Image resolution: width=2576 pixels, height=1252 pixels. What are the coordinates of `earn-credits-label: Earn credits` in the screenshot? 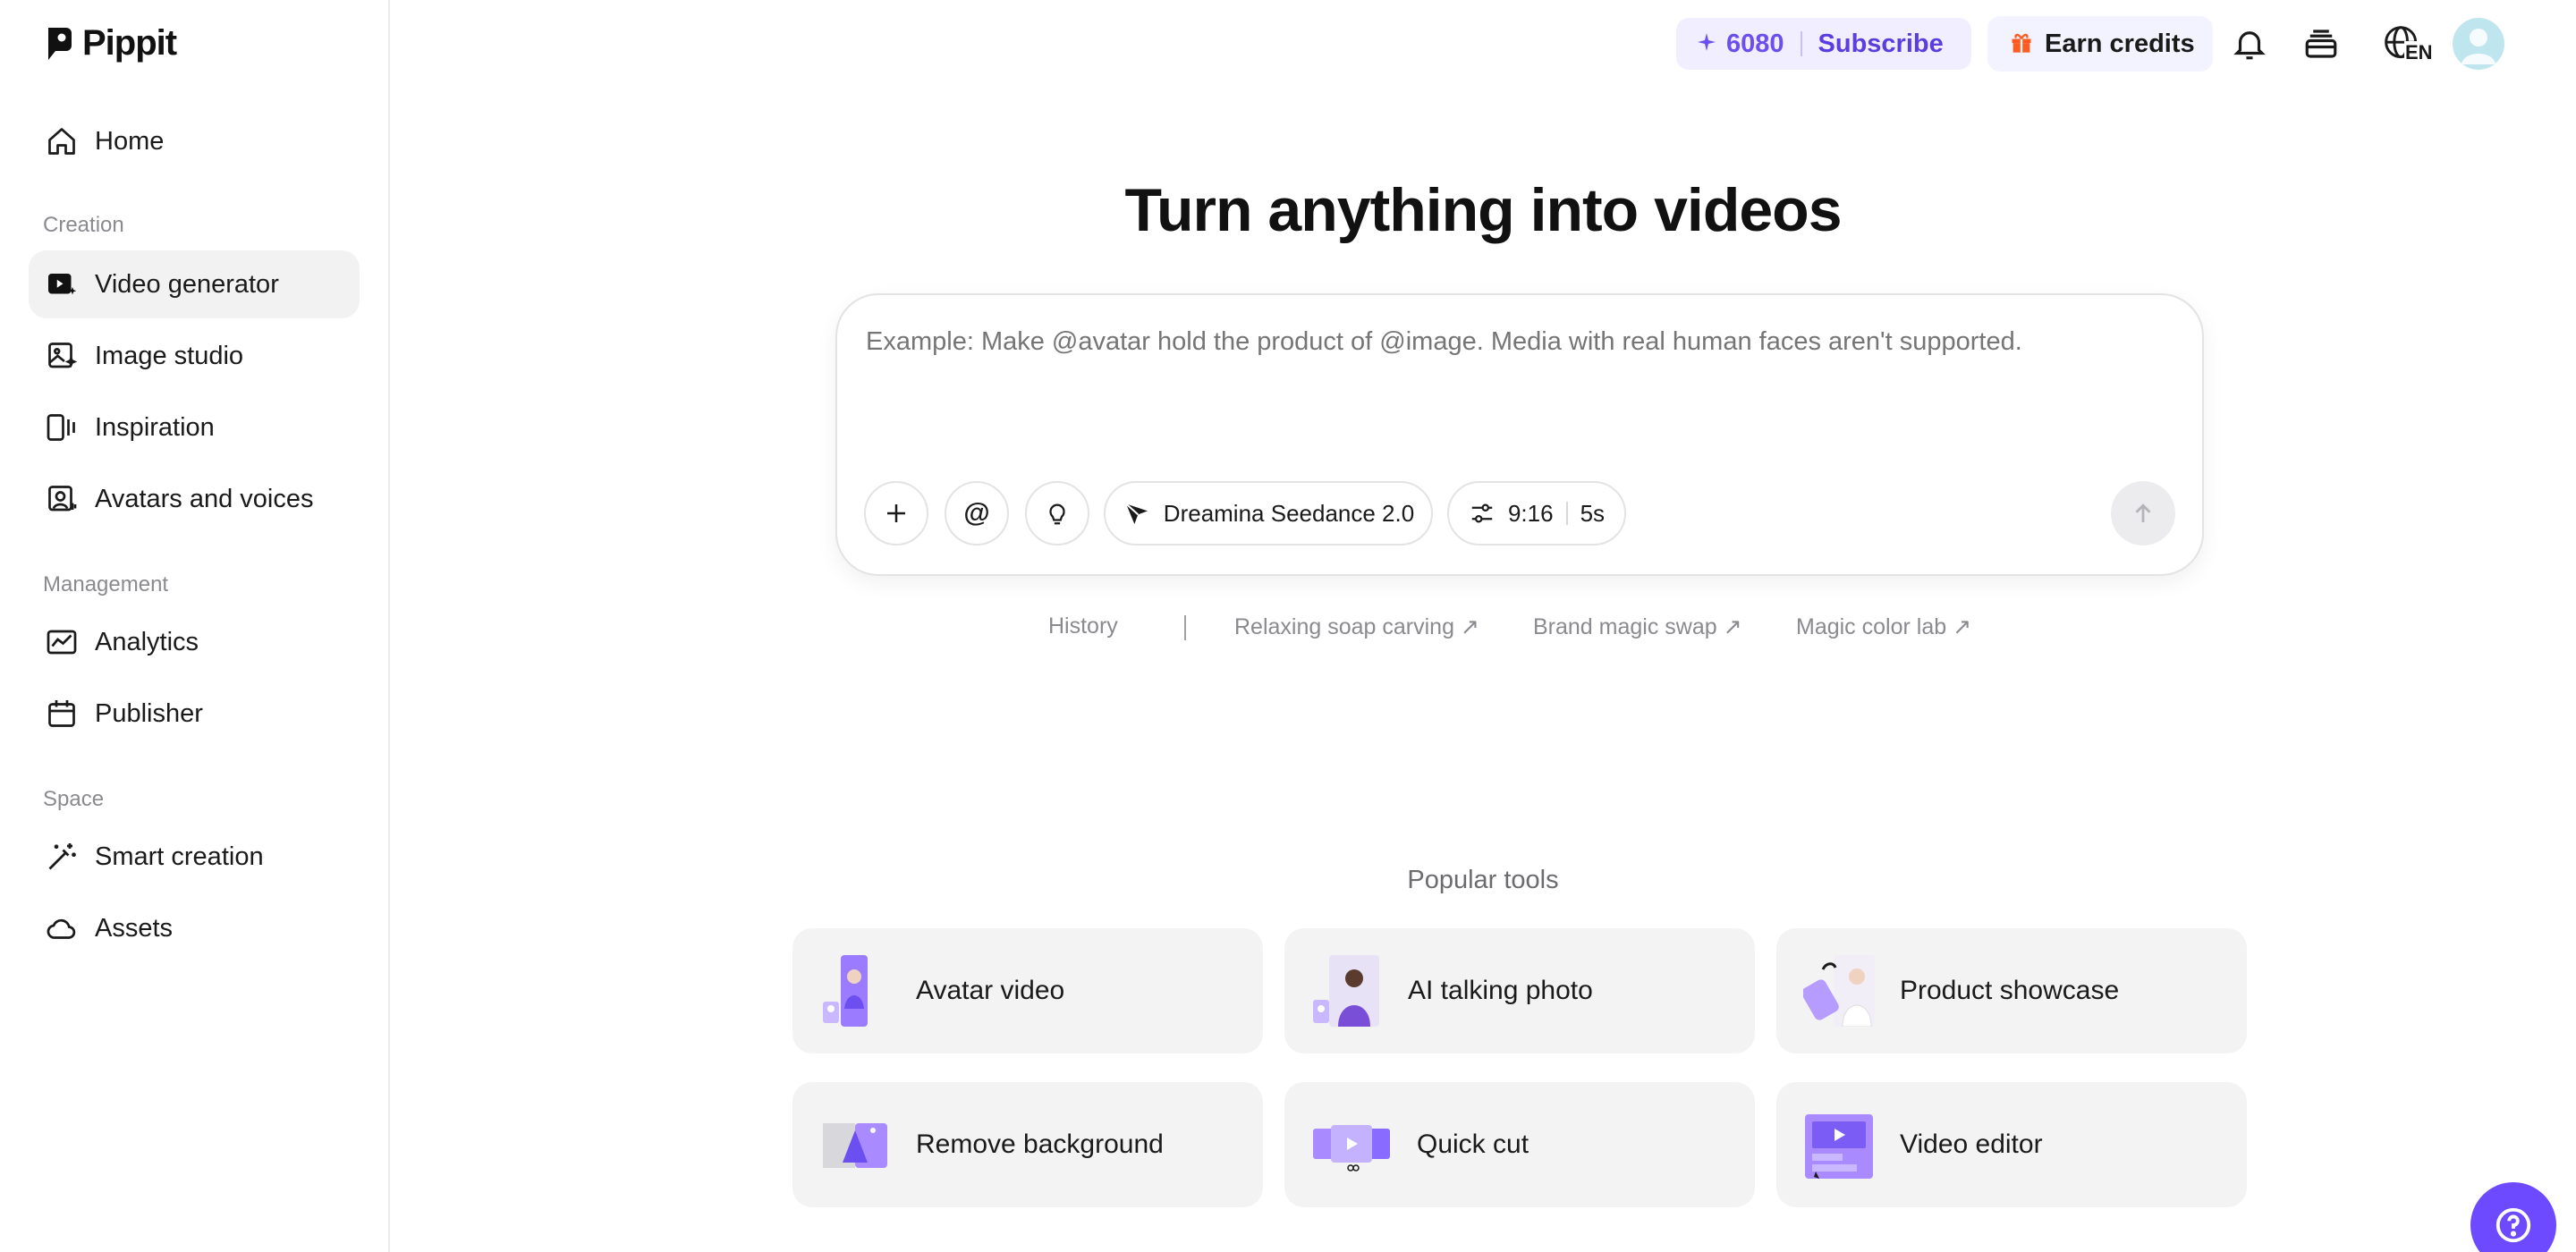 It's located at (2120, 43).